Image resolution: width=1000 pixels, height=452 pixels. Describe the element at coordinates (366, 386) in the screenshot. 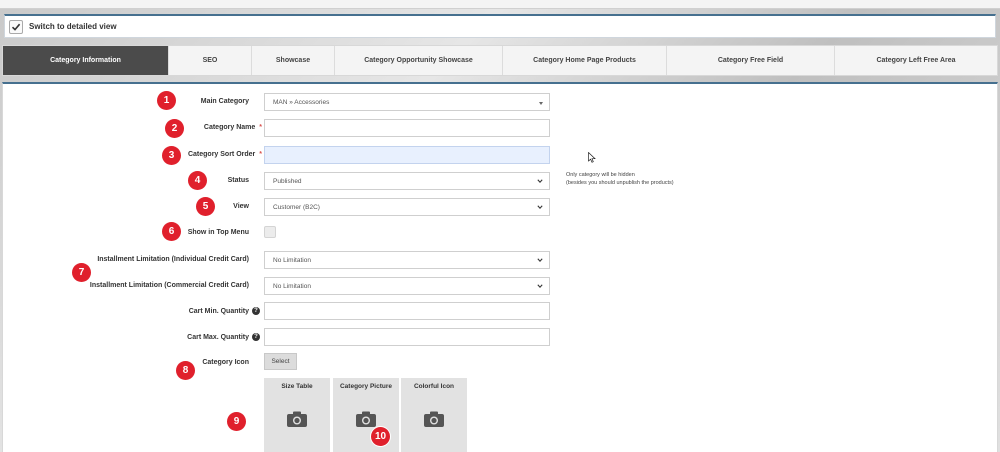

I see `category-picture-caption: Category Picture` at that location.